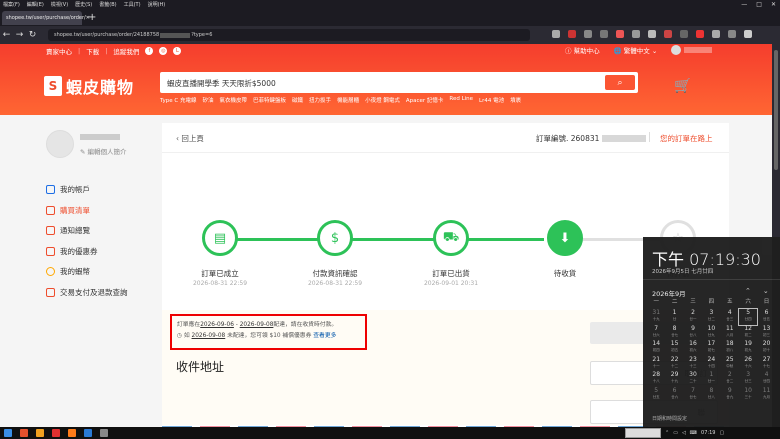 This screenshot has height=439, width=780. I want to click on profile-avatar, so click(60, 144).